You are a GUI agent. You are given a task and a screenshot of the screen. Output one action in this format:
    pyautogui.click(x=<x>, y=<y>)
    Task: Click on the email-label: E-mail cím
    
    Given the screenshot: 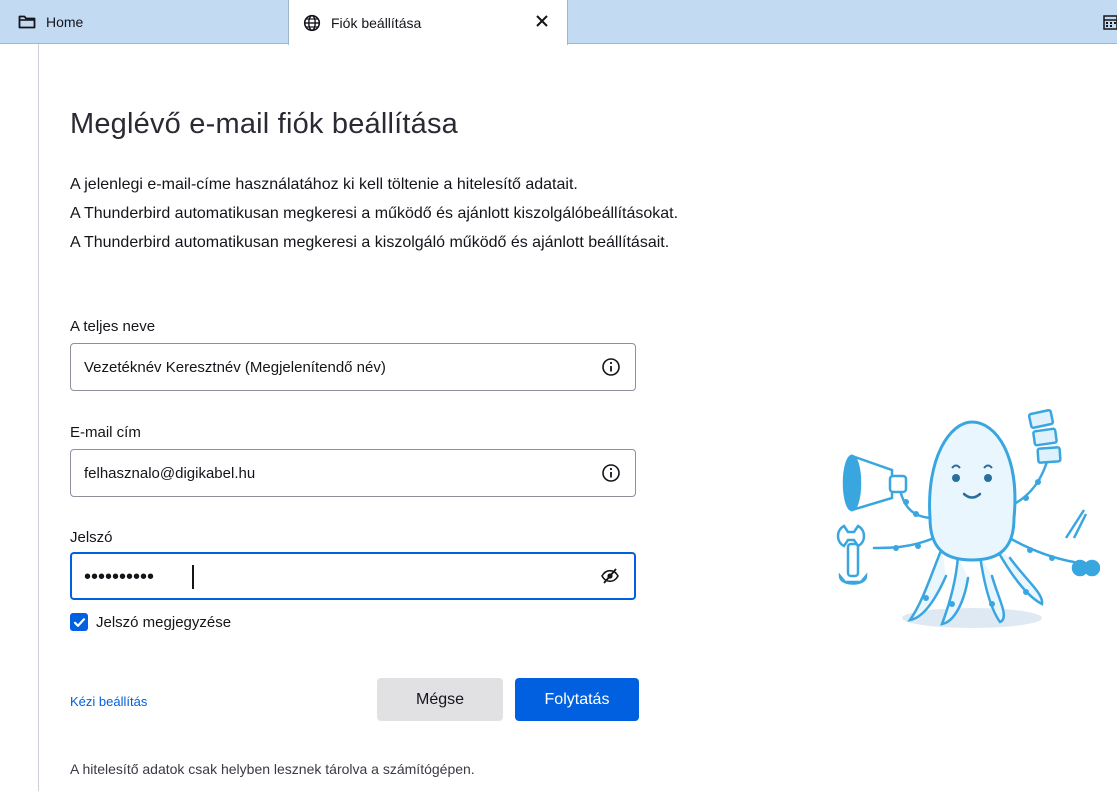 What is the action you would take?
    pyautogui.click(x=105, y=432)
    